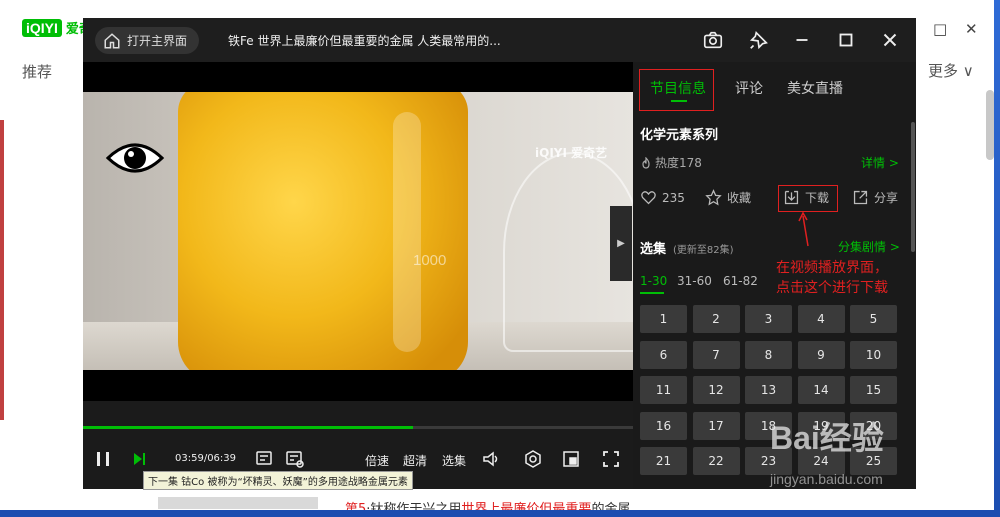 This screenshot has width=1000, height=517. Describe the element at coordinates (832, 268) in the screenshot. I see `annotation-line-1: 在视频播放界面，` at that location.